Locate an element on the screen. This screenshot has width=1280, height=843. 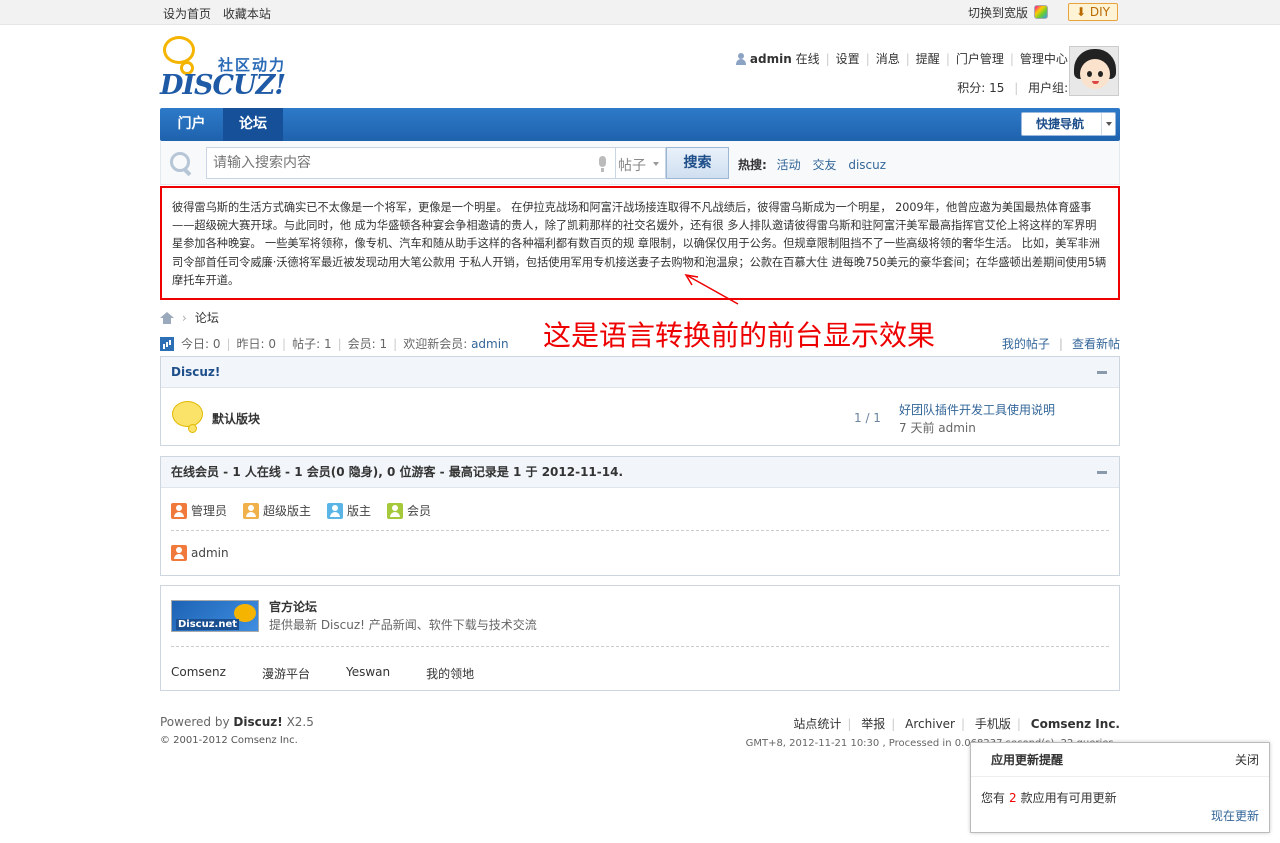
points-link: 积分: 15 is located at coordinates (980, 88).